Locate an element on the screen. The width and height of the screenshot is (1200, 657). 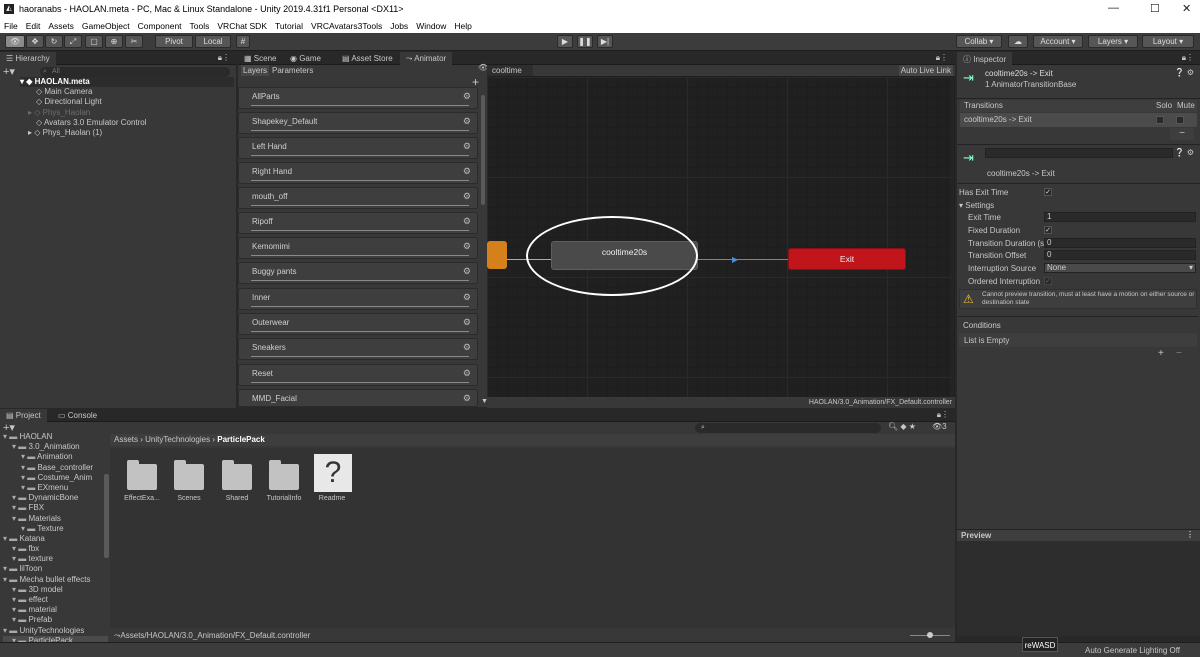
layer-item: Right Hand ⚙ is located at coordinates (358, 173).